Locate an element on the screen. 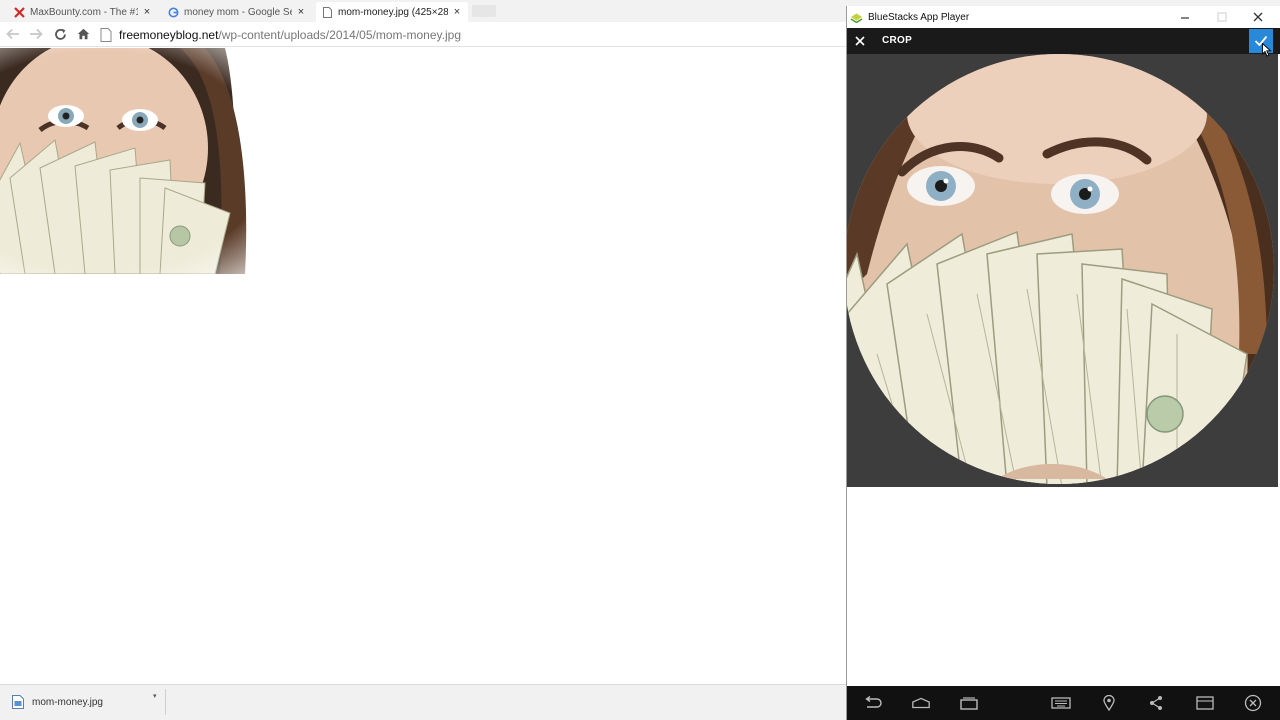 This screenshot has width=1280, height=720. tab-google-search: money mom - Google Se × is located at coordinates (237, 12).